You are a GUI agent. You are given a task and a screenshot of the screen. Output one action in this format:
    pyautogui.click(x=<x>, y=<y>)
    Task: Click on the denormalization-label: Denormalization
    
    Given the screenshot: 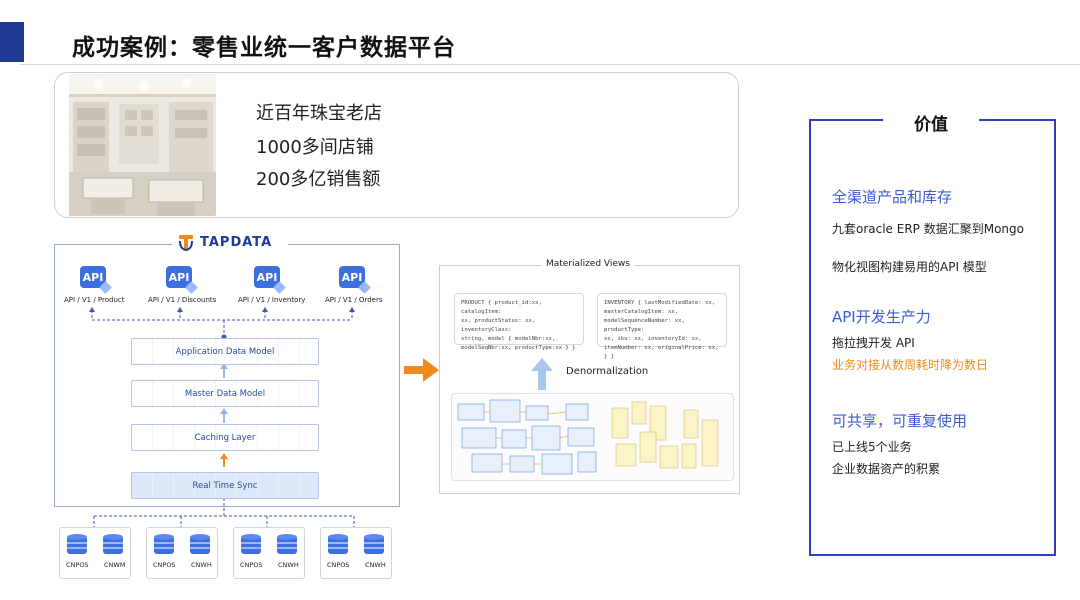 What is the action you would take?
    pyautogui.click(x=607, y=371)
    